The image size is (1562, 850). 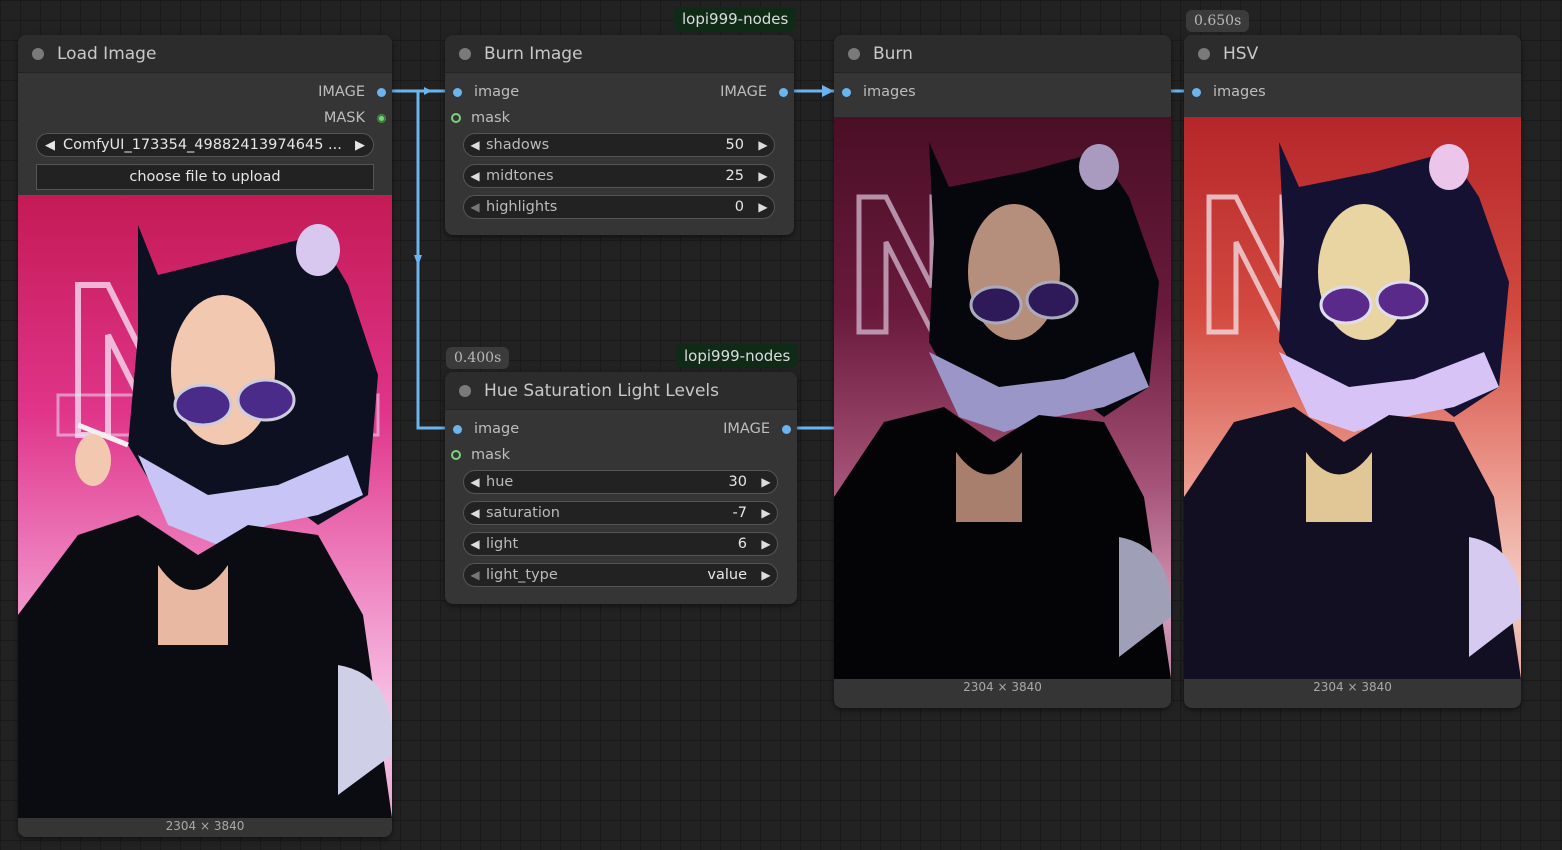 What do you see at coordinates (500, 482) in the screenshot?
I see `widget-label: hue` at bounding box center [500, 482].